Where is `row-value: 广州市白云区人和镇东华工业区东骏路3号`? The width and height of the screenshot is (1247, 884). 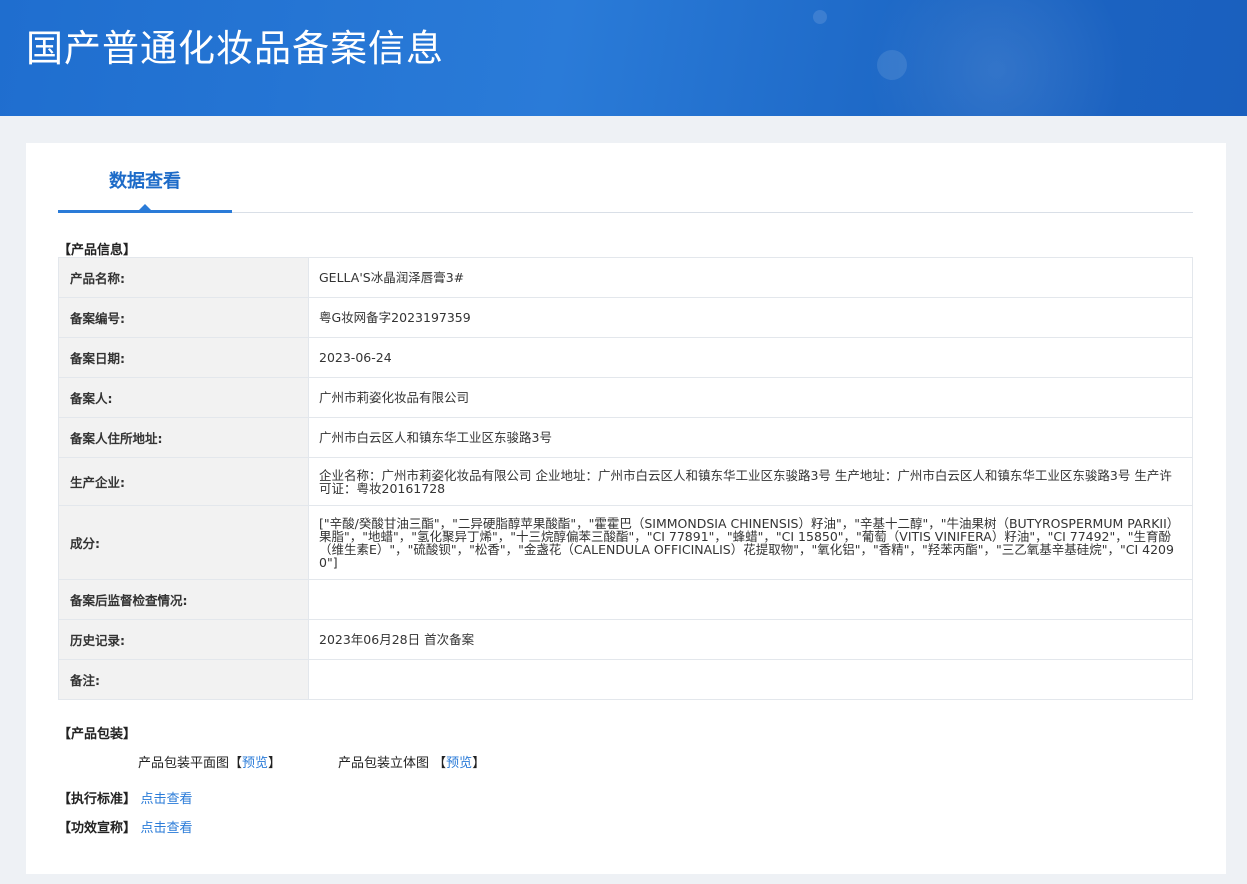
row-value: 广州市白云区人和镇东华工业区东骏路3号 is located at coordinates (750, 437).